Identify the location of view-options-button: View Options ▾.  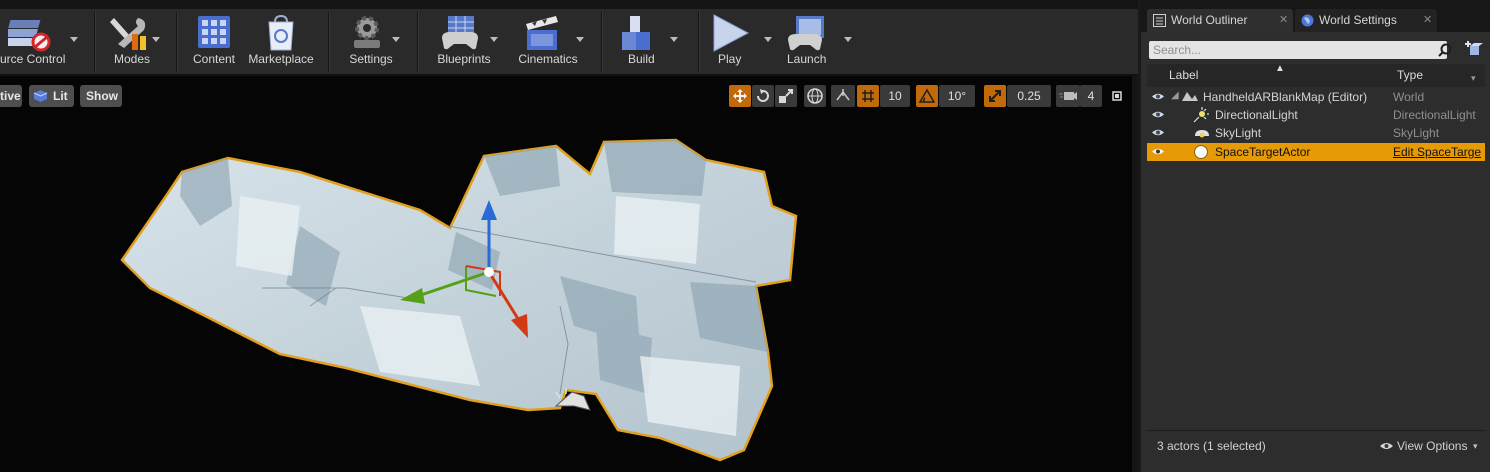
(1431, 445).